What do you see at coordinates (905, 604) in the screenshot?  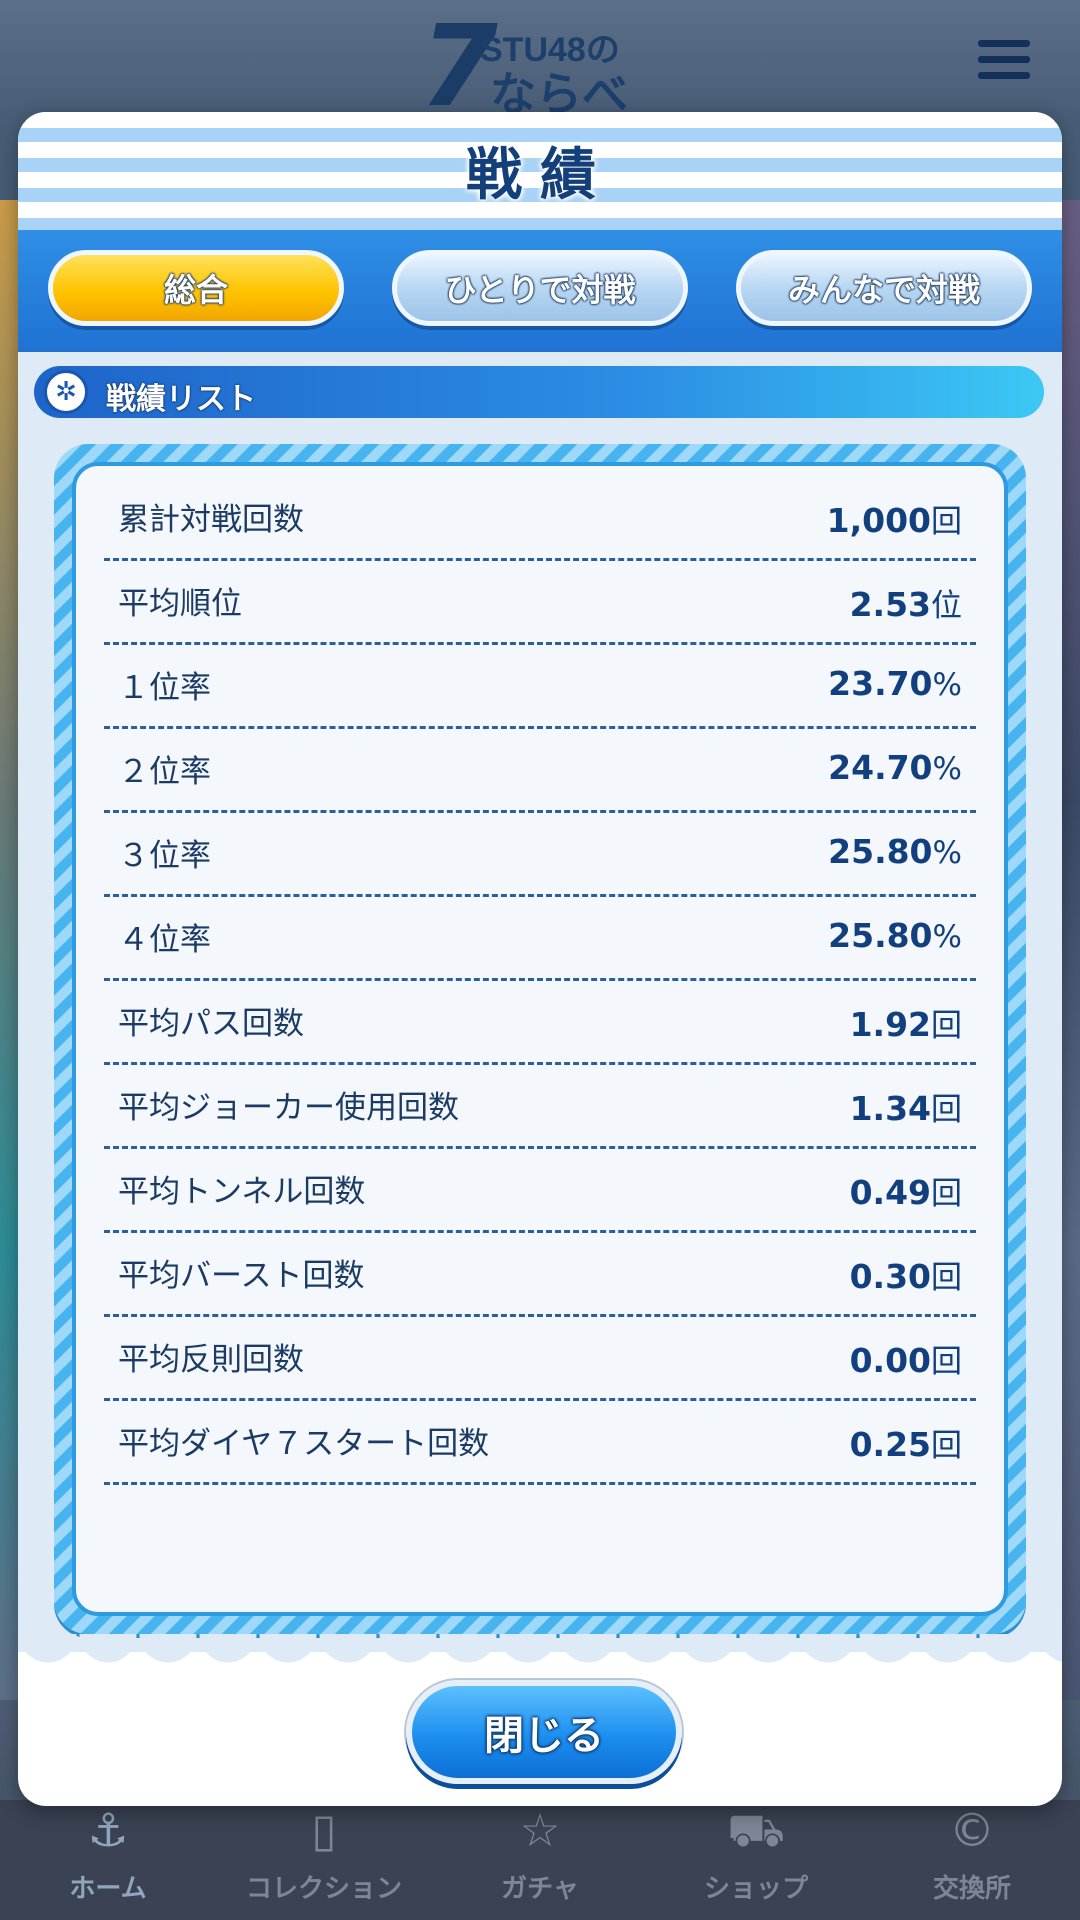 I see `stat-value: 2.53位` at bounding box center [905, 604].